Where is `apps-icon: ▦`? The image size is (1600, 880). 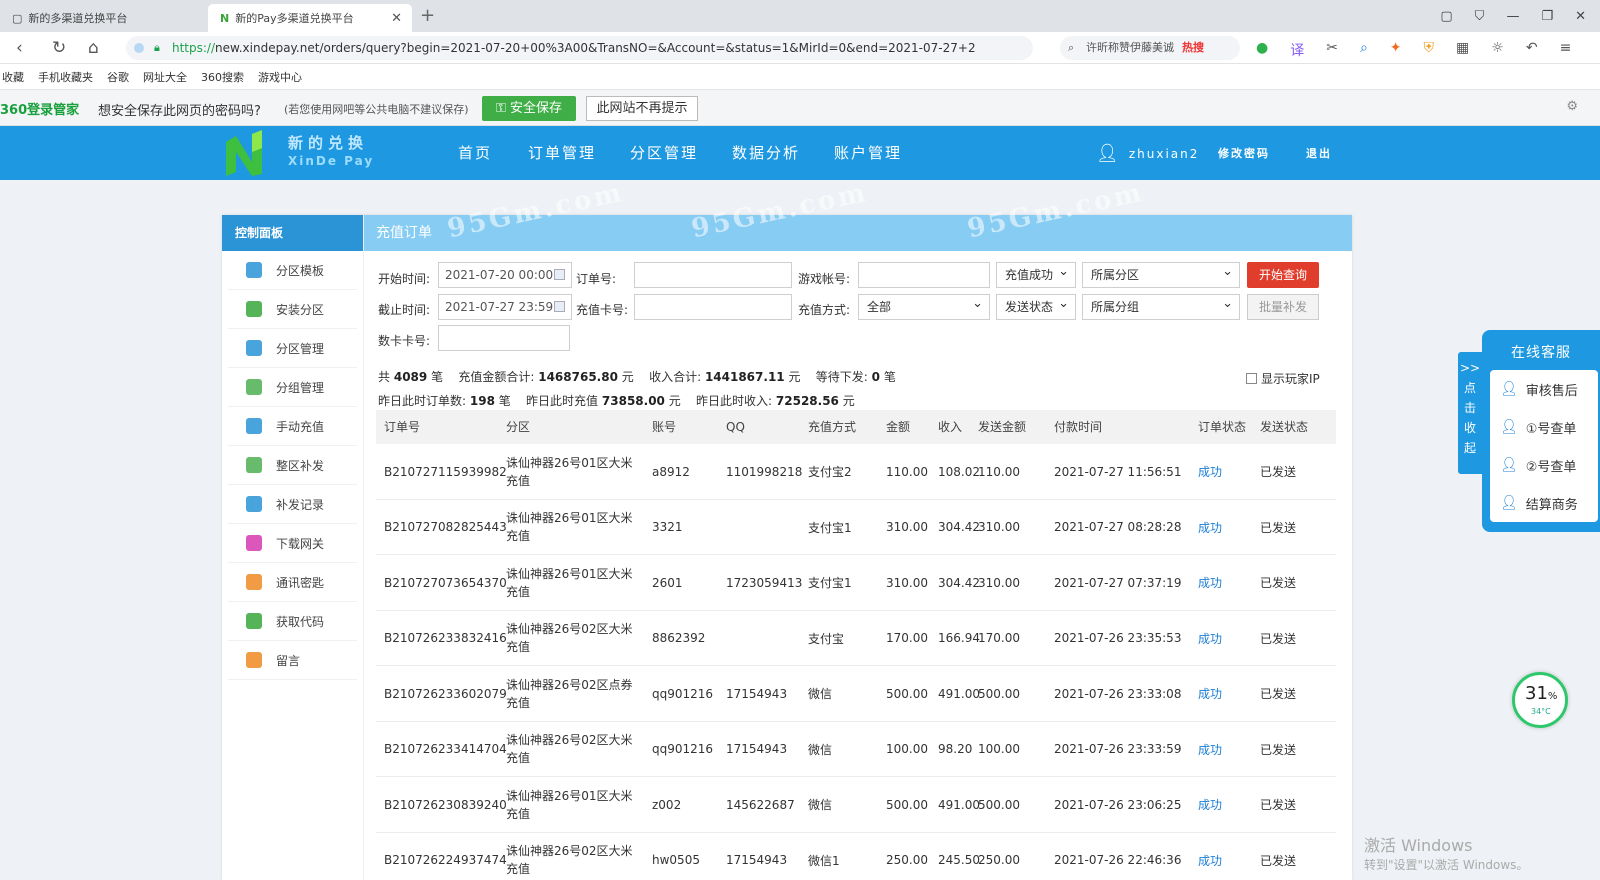
apps-icon: ▦ is located at coordinates (1462, 50).